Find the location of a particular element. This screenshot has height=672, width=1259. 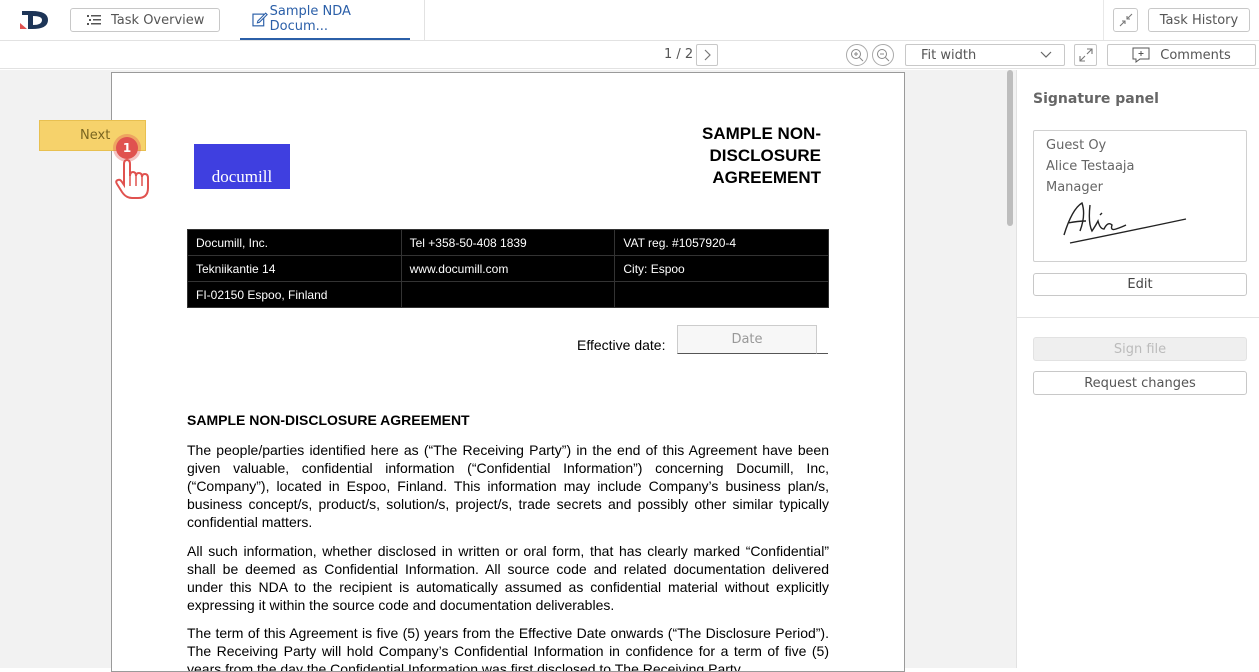

document-title: SAMPLE NON- DISCLOSURE AGREEMENT is located at coordinates (701, 156).